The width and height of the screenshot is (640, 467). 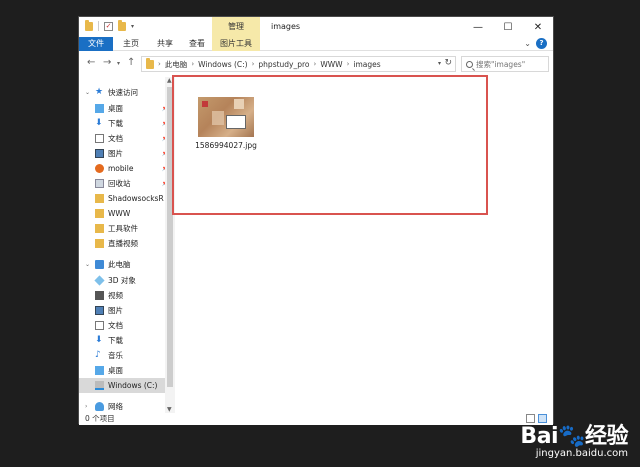 I want to click on tab-home: 主页, so click(x=131, y=44).